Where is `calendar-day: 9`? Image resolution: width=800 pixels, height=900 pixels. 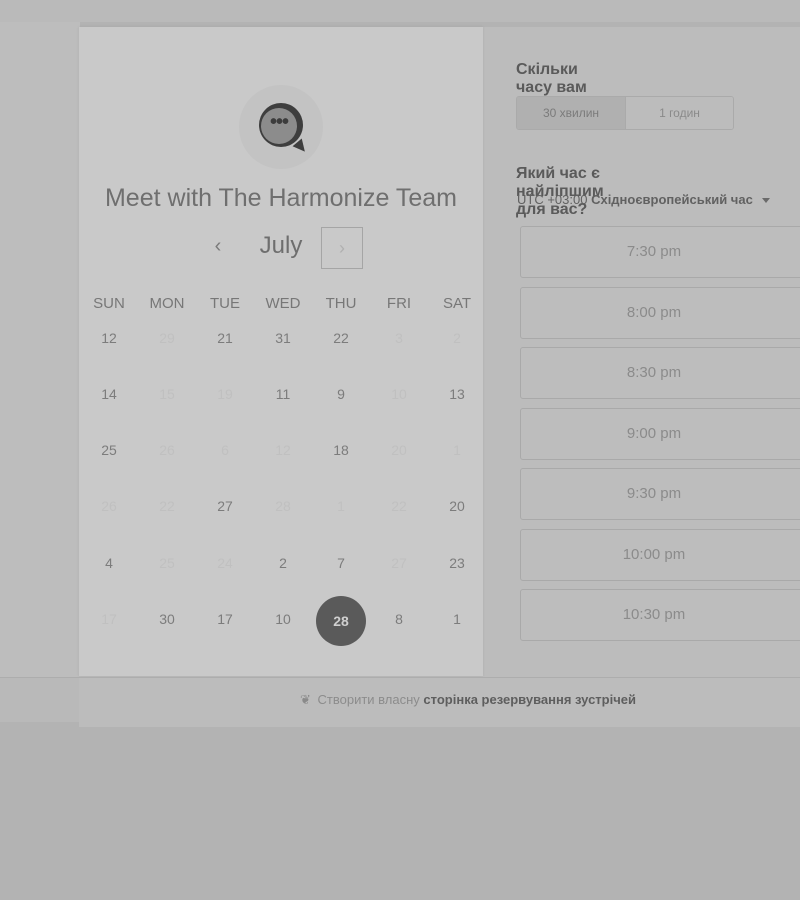 calendar-day: 9 is located at coordinates (341, 394).